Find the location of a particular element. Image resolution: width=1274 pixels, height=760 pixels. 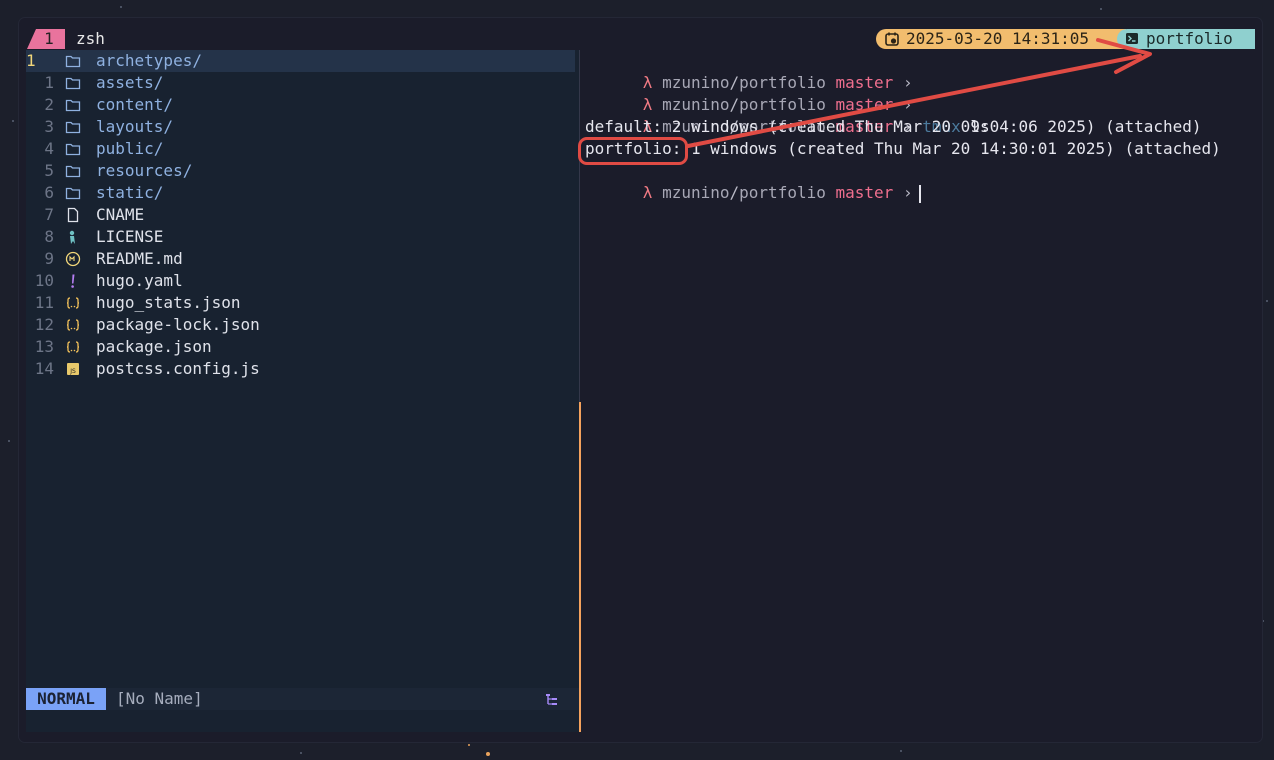

svg-text: JS is located at coordinates (72, 371).